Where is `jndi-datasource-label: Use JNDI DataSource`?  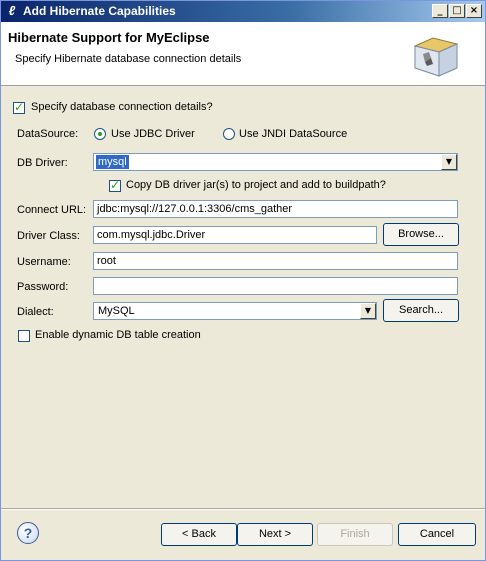
jndi-datasource-label: Use JNDI DataSource is located at coordinates (293, 134).